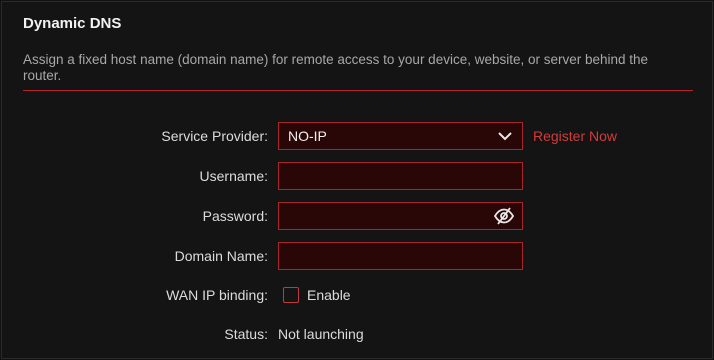  I want to click on service-provider-select: NO-IP, so click(400, 136).